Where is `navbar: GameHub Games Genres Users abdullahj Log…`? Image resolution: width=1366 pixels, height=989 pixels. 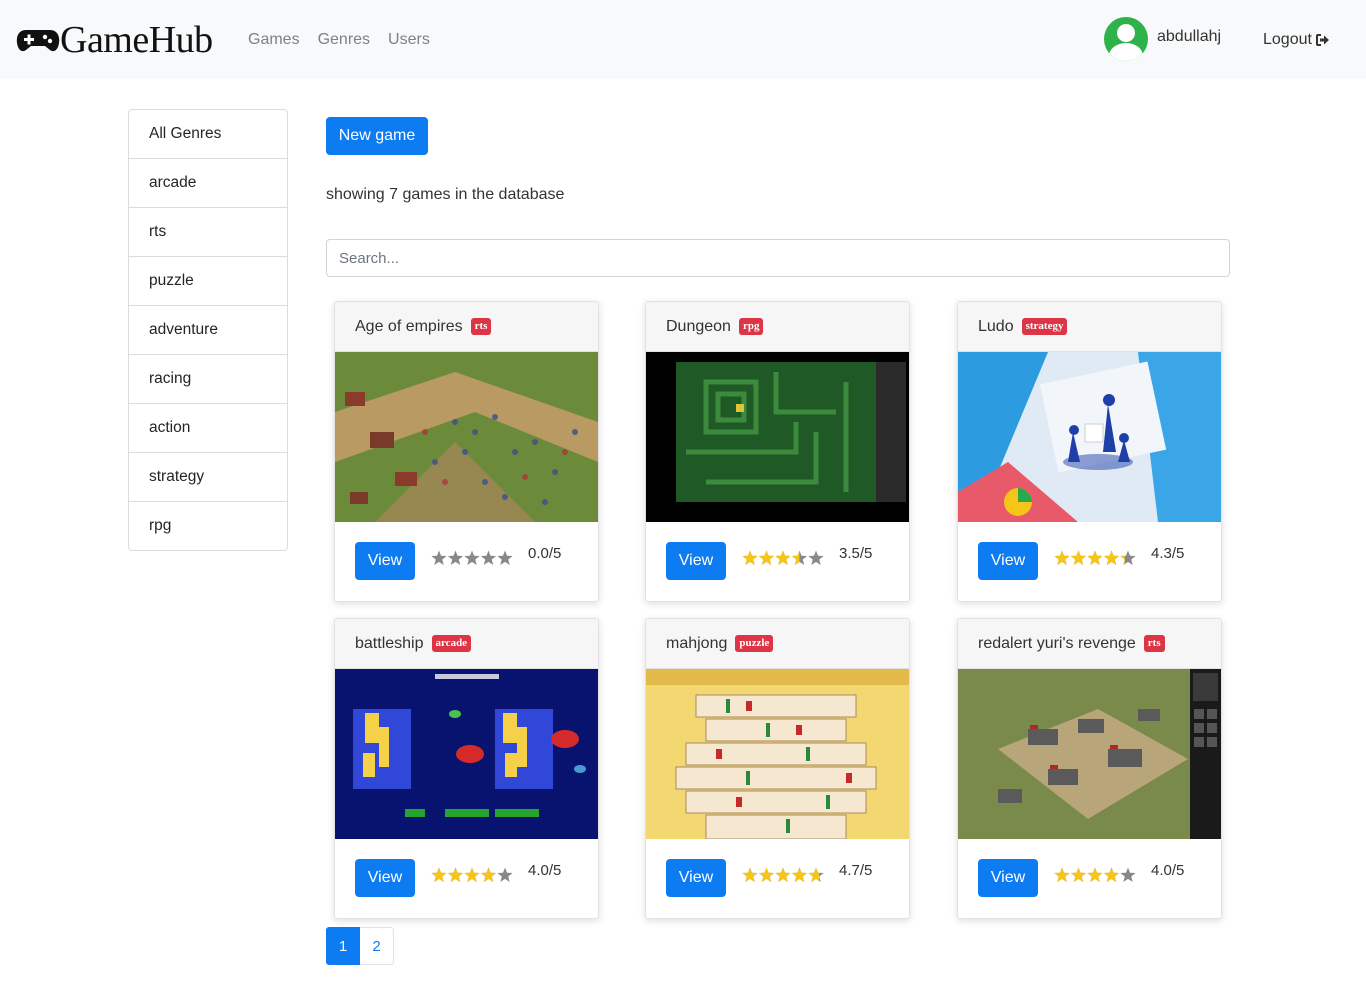 navbar: GameHub Games Genres Users abdullahj Log… is located at coordinates (683, 39).